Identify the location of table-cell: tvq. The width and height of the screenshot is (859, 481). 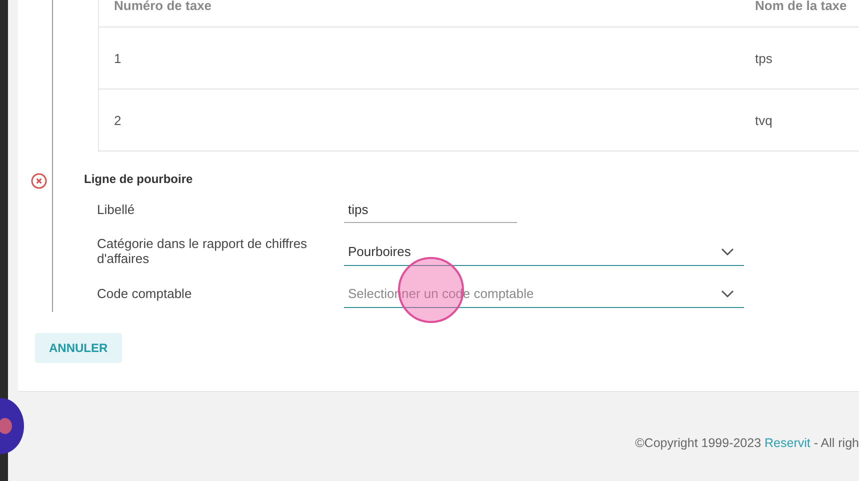
(763, 120).